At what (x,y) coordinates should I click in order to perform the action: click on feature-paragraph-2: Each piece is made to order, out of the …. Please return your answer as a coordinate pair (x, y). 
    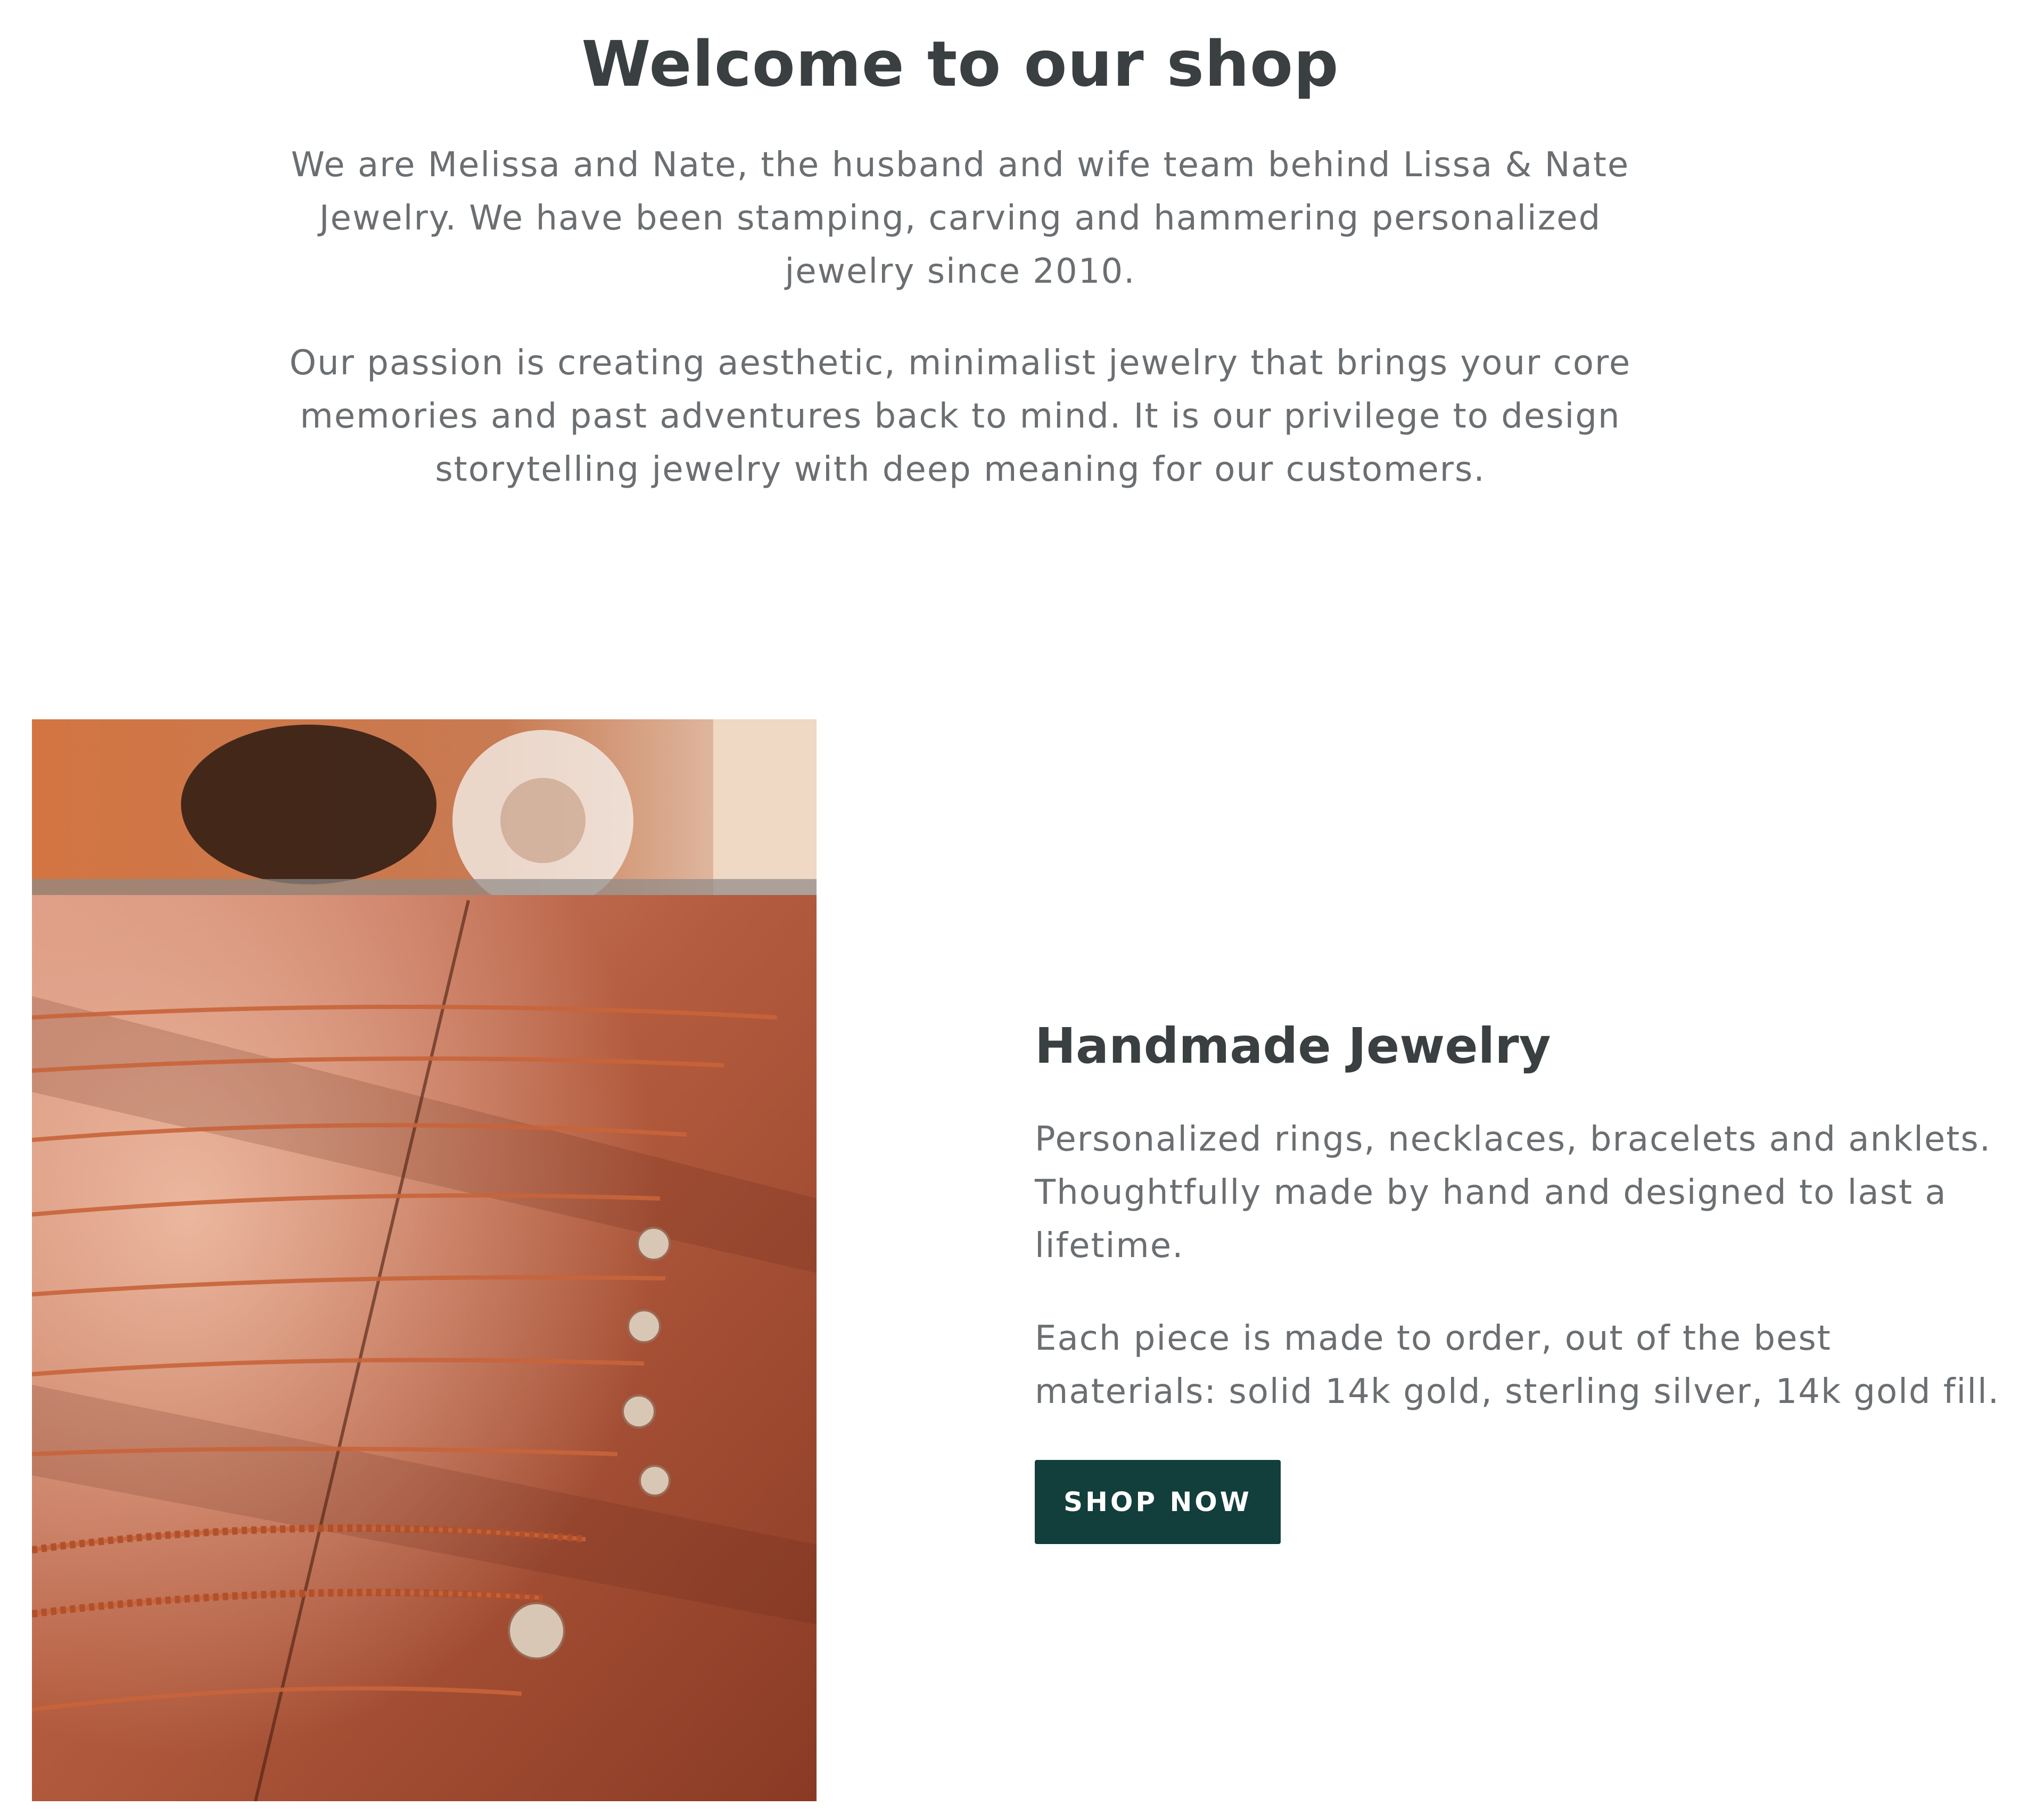
    Looking at the image, I should click on (1517, 1365).